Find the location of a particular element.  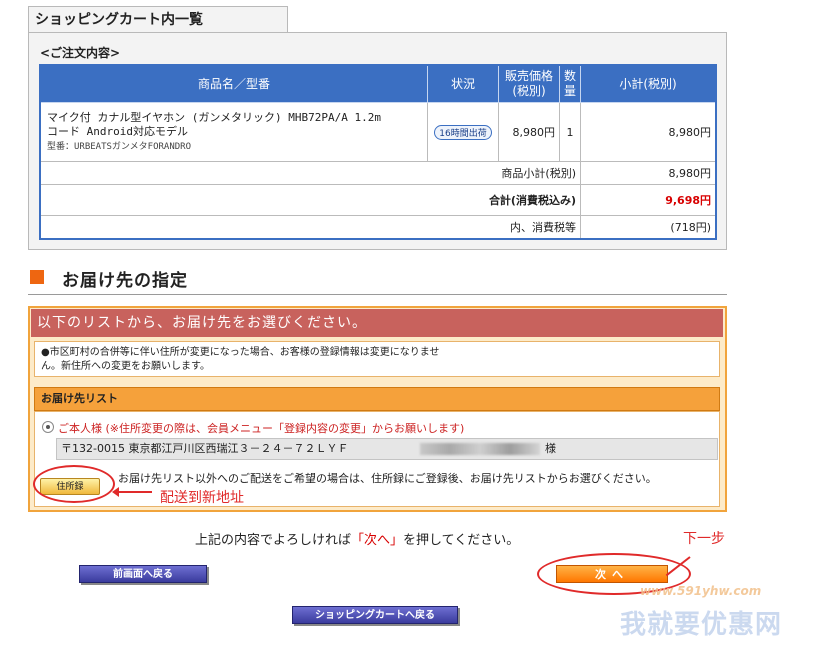

tax-value: (718円) is located at coordinates (648, 227).